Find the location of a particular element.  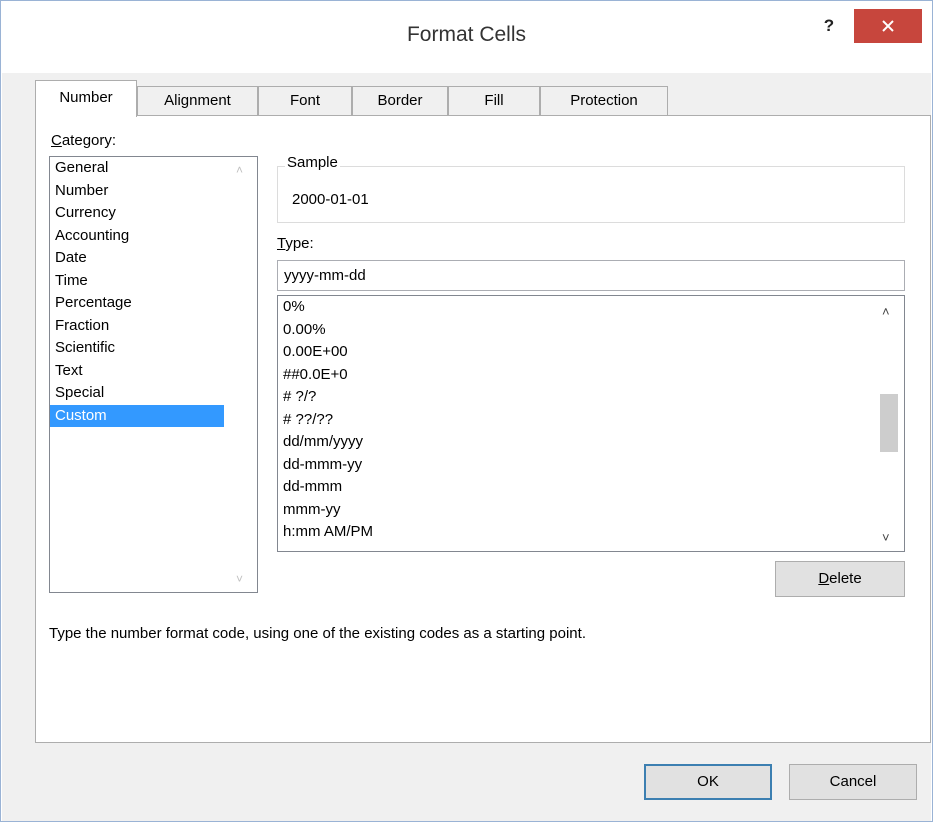

delete-button: Delete is located at coordinates (840, 579).